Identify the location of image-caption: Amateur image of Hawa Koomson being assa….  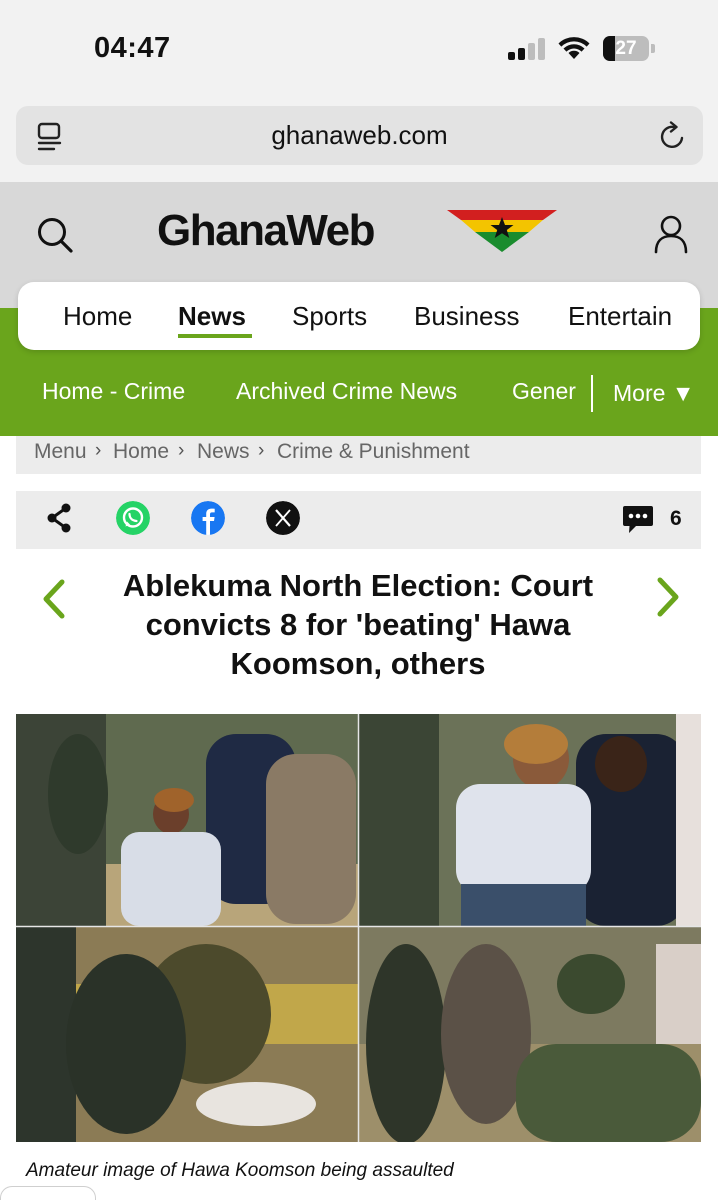
(240, 1170).